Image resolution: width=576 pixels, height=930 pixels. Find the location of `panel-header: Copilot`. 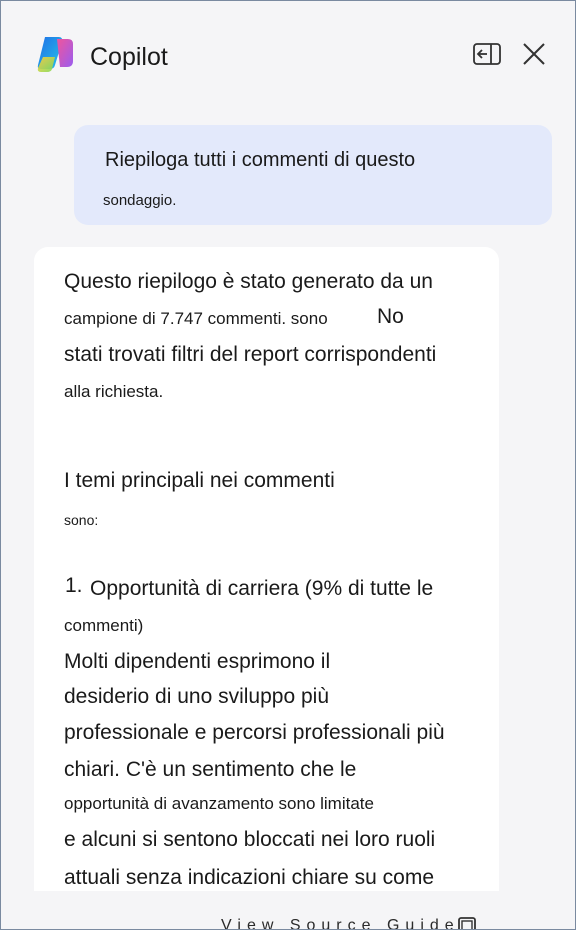

panel-header: Copilot is located at coordinates (288, 51).